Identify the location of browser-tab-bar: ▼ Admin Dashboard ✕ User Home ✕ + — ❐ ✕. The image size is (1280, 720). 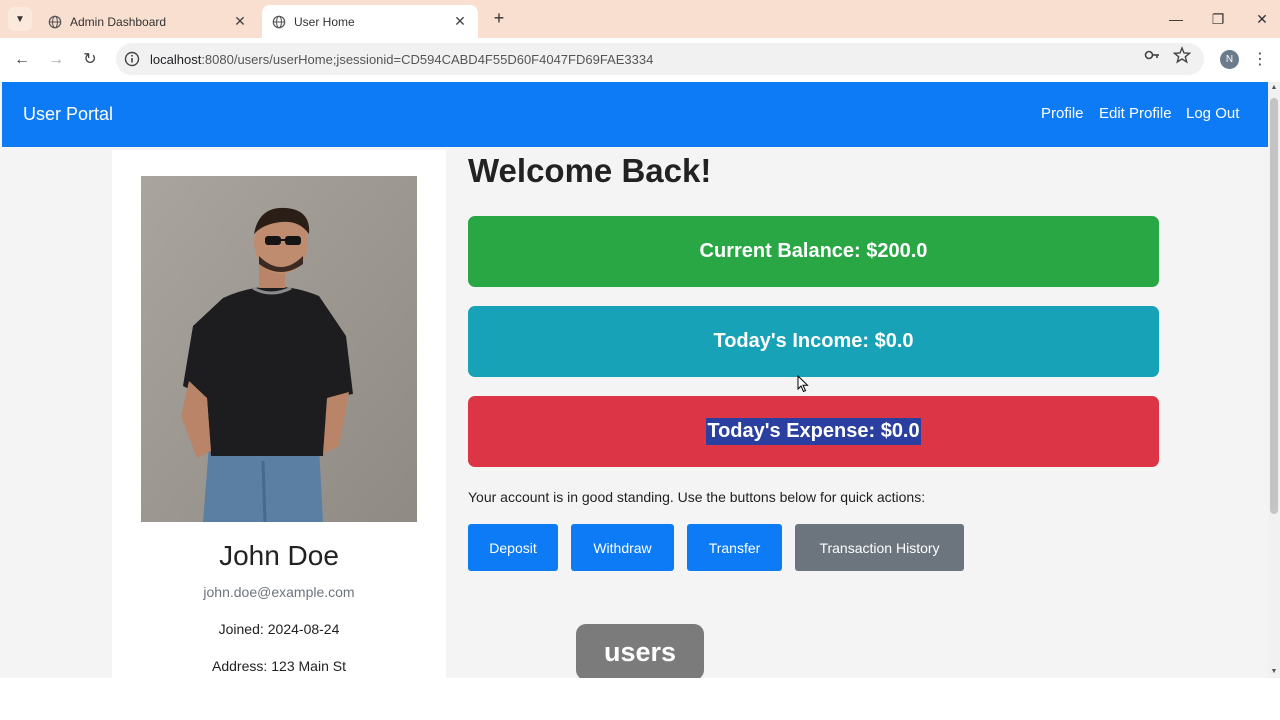
(640, 19).